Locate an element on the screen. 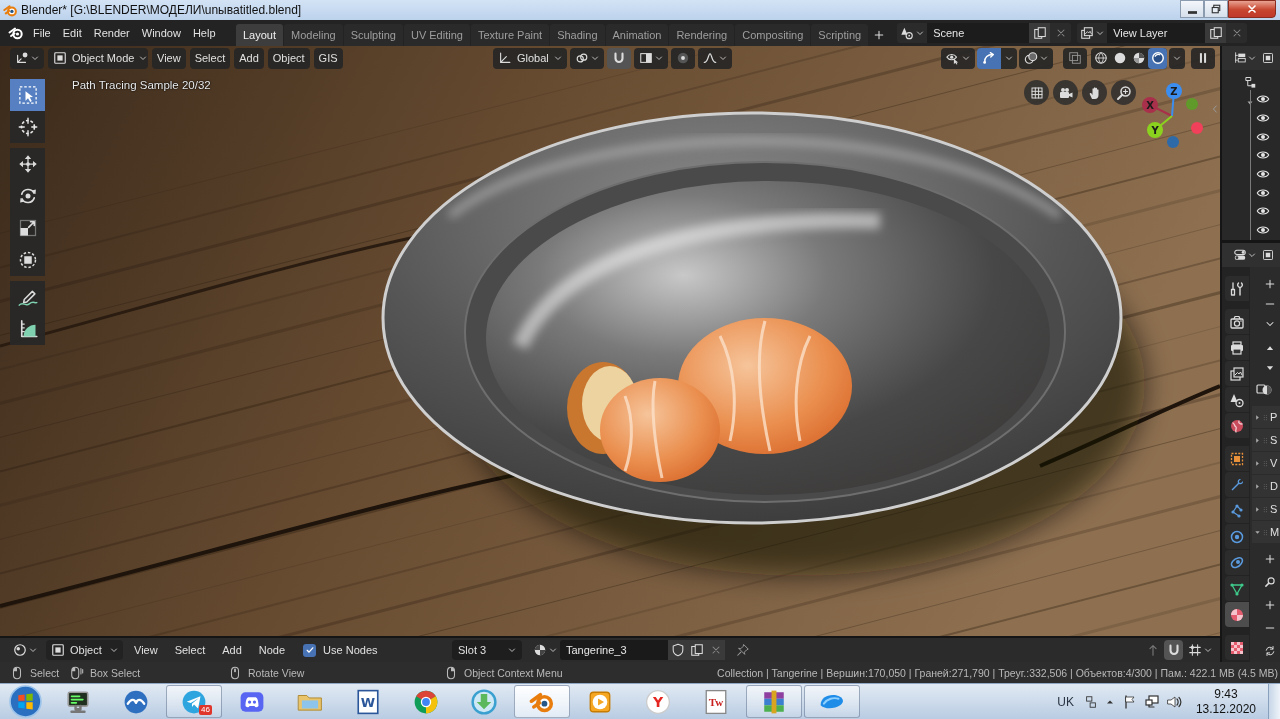  xray-toggle is located at coordinates (1075, 58).